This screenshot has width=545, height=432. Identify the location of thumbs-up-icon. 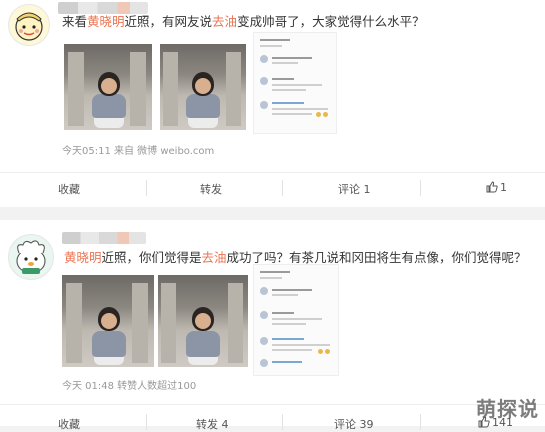
(492, 187).